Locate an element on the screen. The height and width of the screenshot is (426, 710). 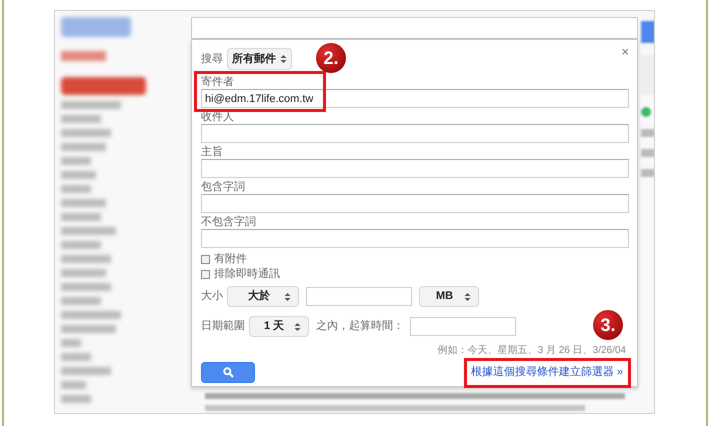
close-button: × is located at coordinates (625, 51).